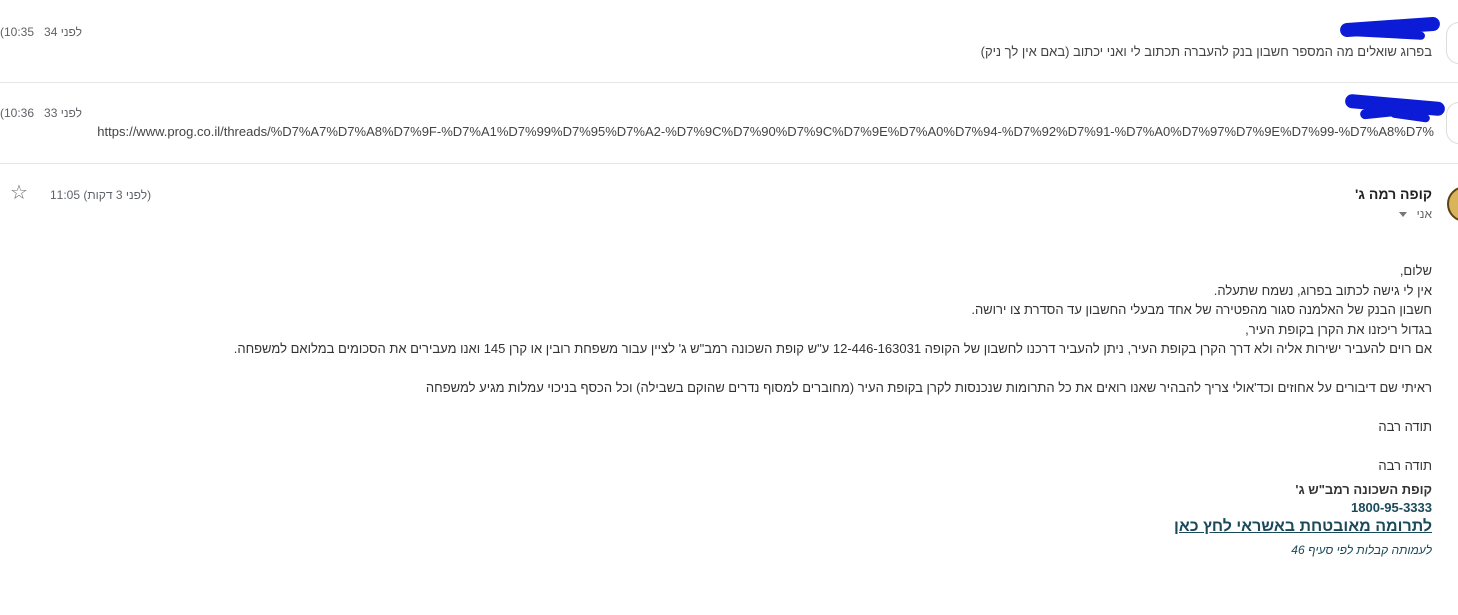 Image resolution: width=1458 pixels, height=615 pixels. I want to click on recipient-label: אני, so click(1424, 214).